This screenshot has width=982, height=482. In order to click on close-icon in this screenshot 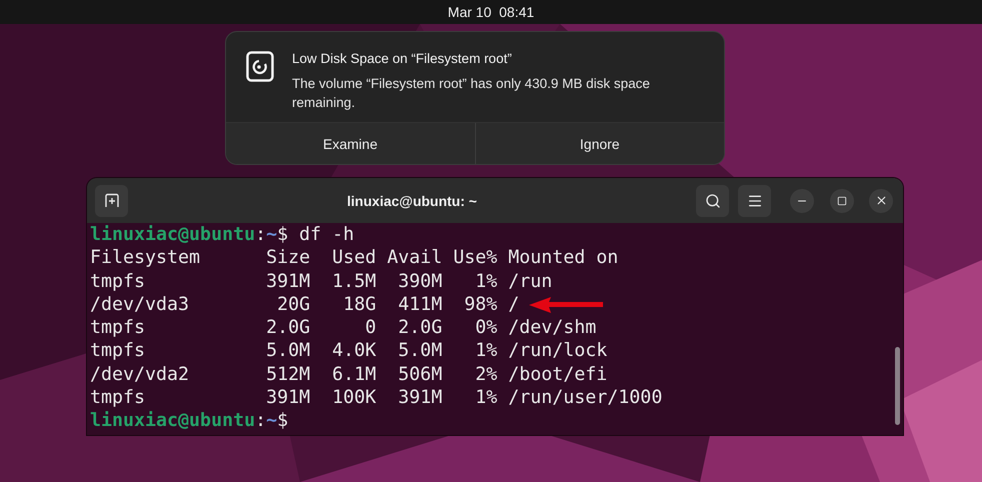, I will do `click(881, 200)`.